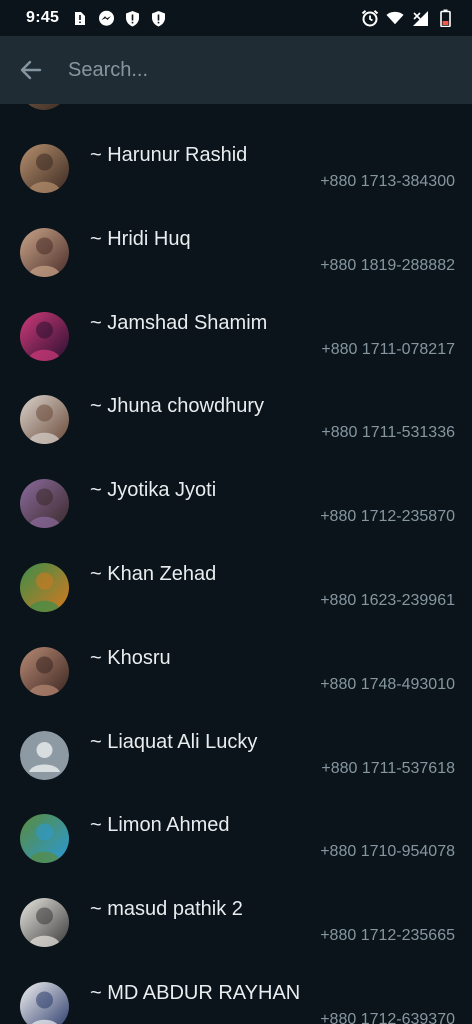 This screenshot has height=1024, width=472. Describe the element at coordinates (179, 322) in the screenshot. I see `contact-name: ~ Jamshad Shamim` at that location.